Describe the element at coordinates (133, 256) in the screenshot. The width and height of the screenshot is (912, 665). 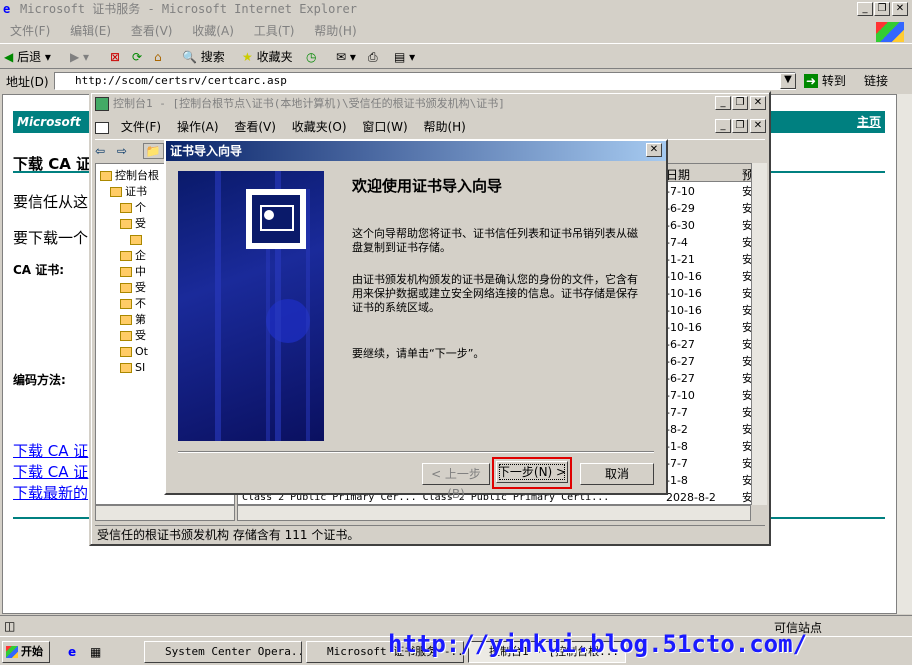
I see `tree-node: 企` at that location.